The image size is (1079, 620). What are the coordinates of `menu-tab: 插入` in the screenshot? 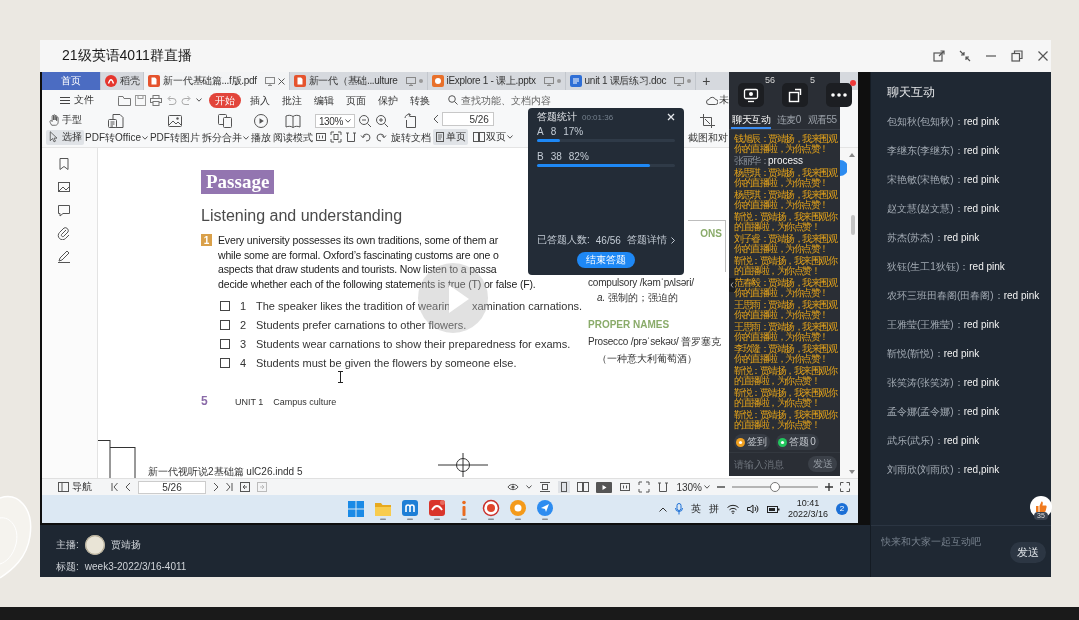 It's located at (260, 100).